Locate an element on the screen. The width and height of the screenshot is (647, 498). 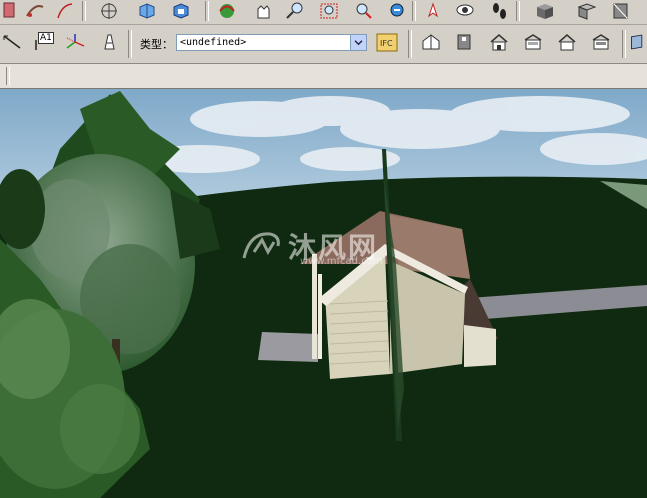
text-tool: A1 is located at coordinates (43, 42).